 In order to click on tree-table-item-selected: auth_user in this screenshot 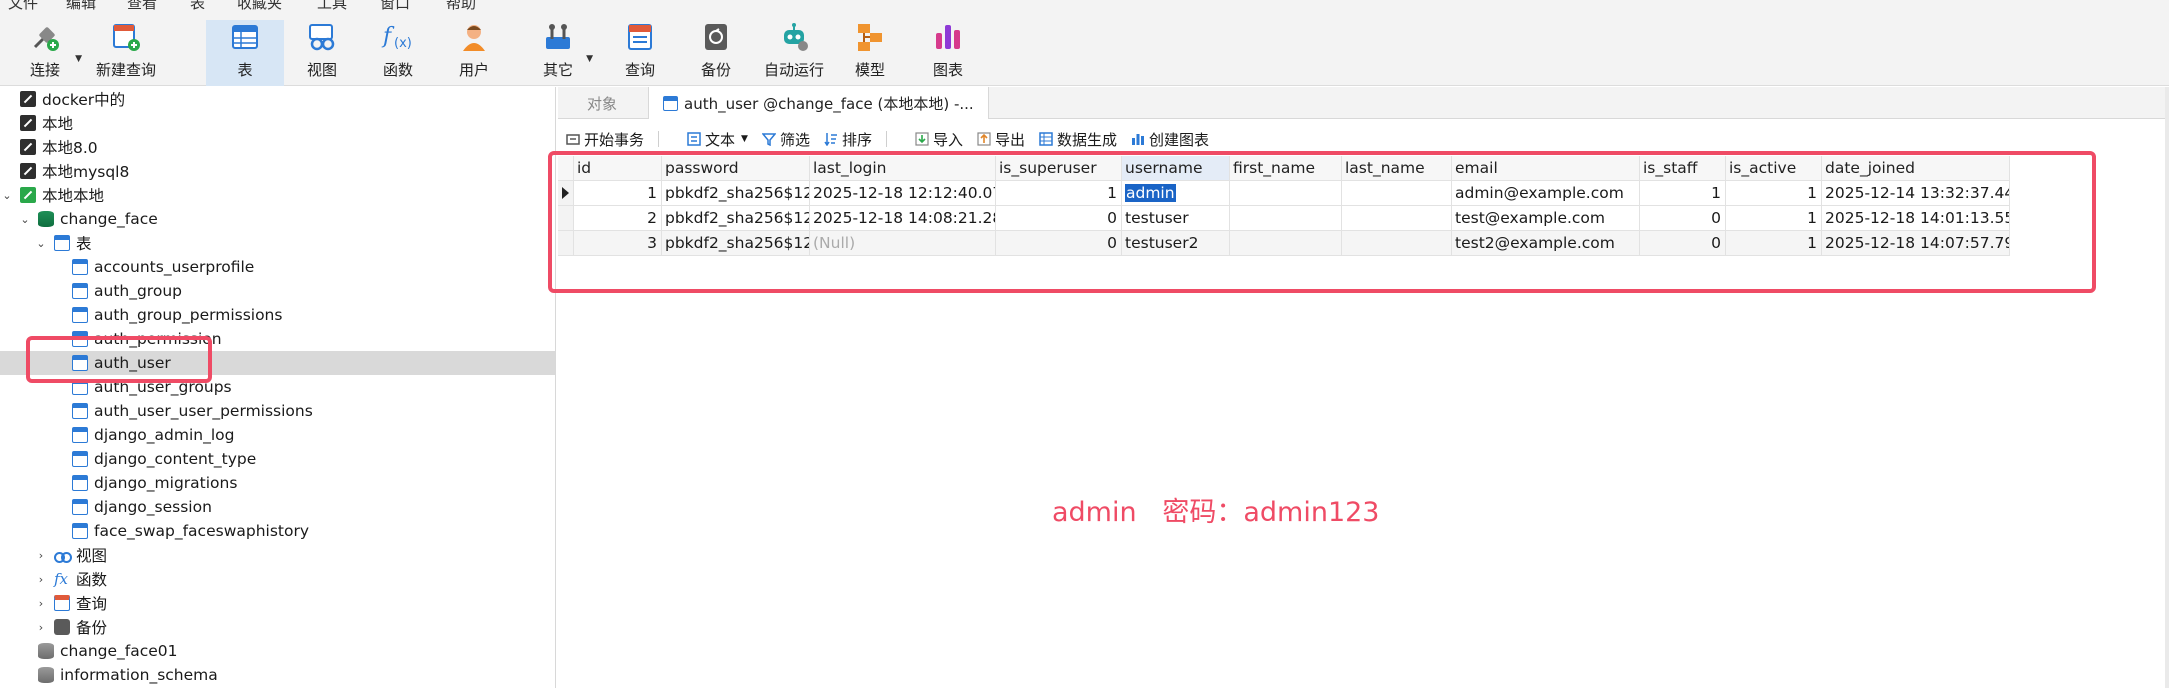, I will do `click(277, 363)`.